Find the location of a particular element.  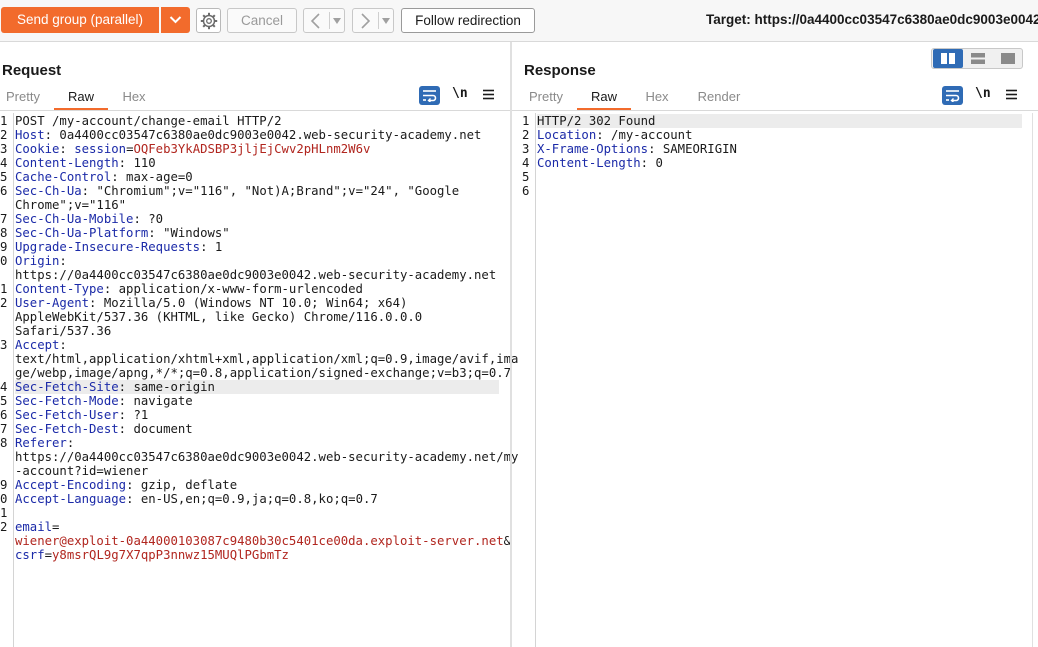

code-text: = is located at coordinates (48, 555).